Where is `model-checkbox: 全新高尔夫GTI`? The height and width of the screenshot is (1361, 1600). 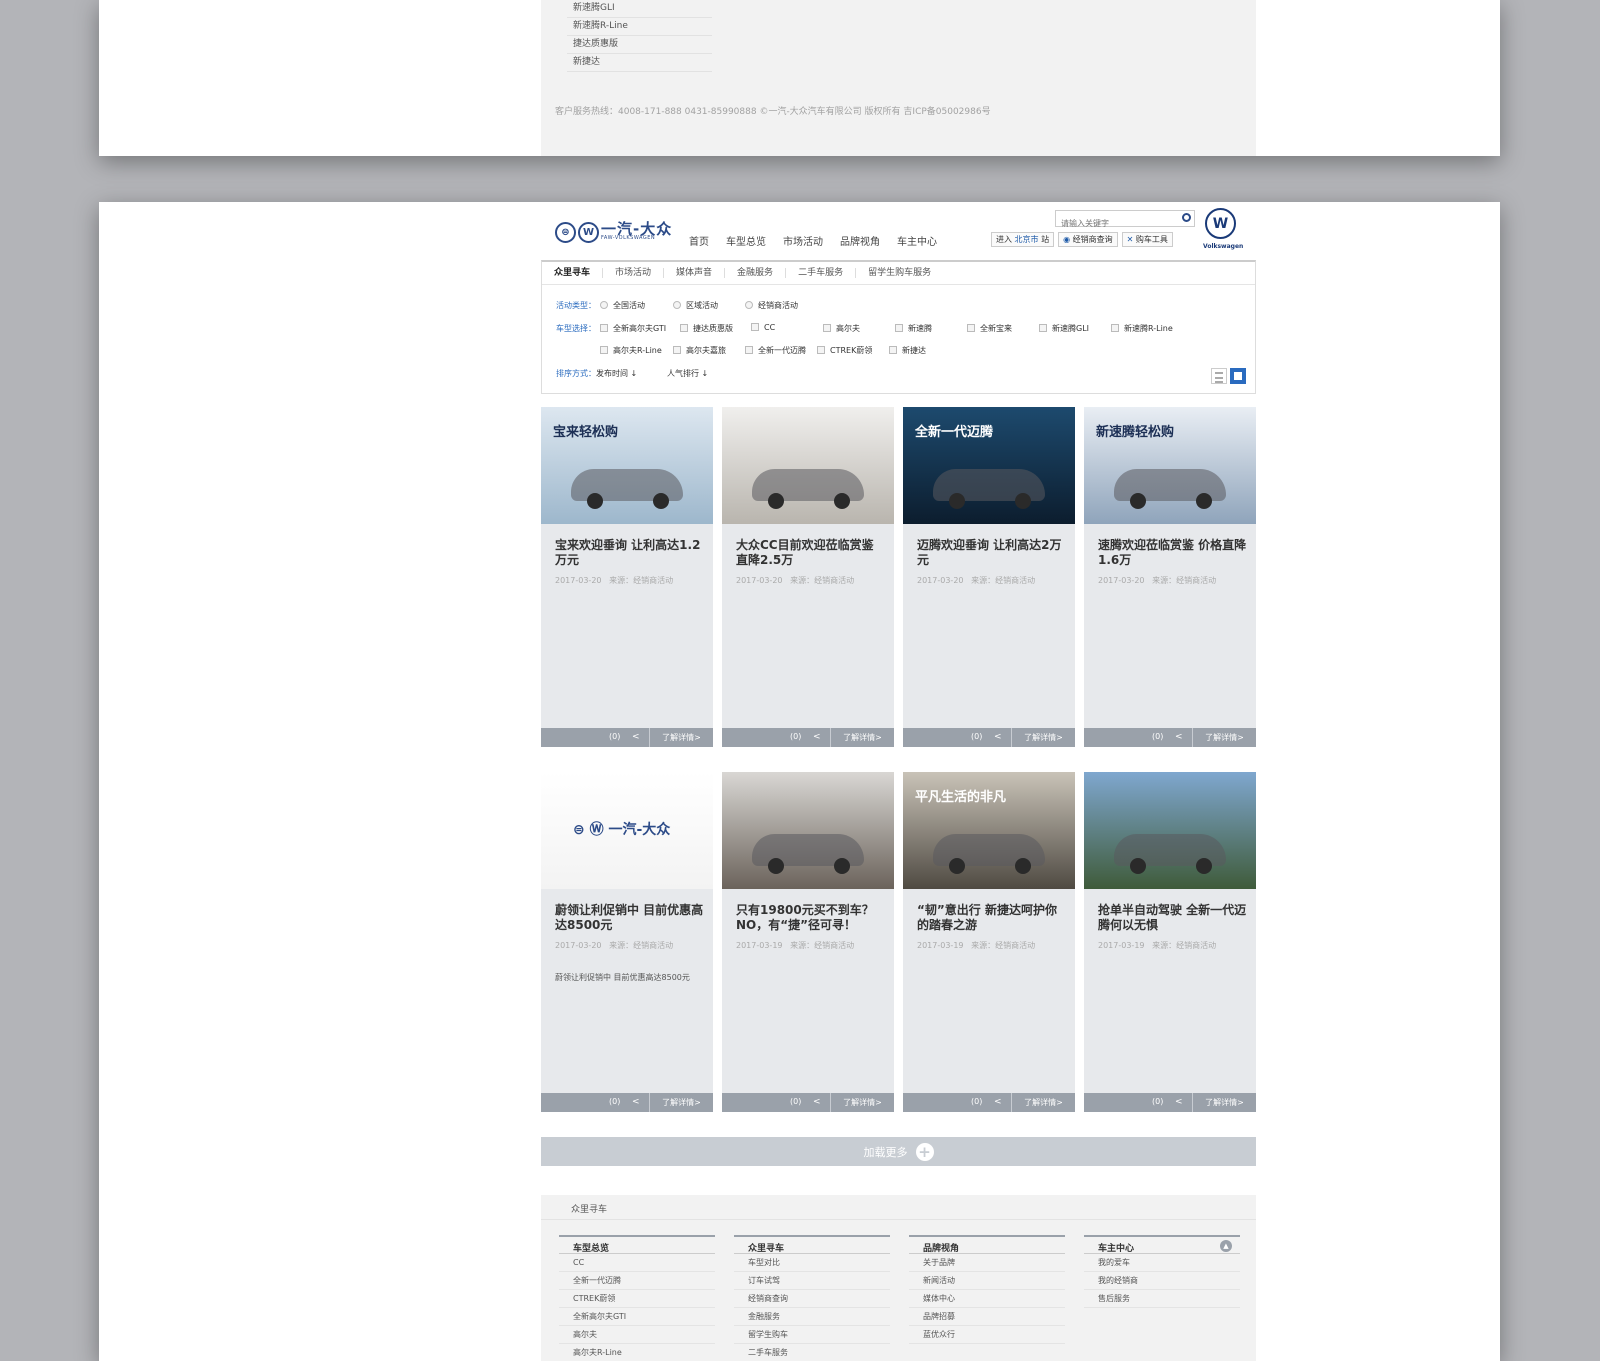
model-checkbox: 全新高尔夫GTI is located at coordinates (633, 328).